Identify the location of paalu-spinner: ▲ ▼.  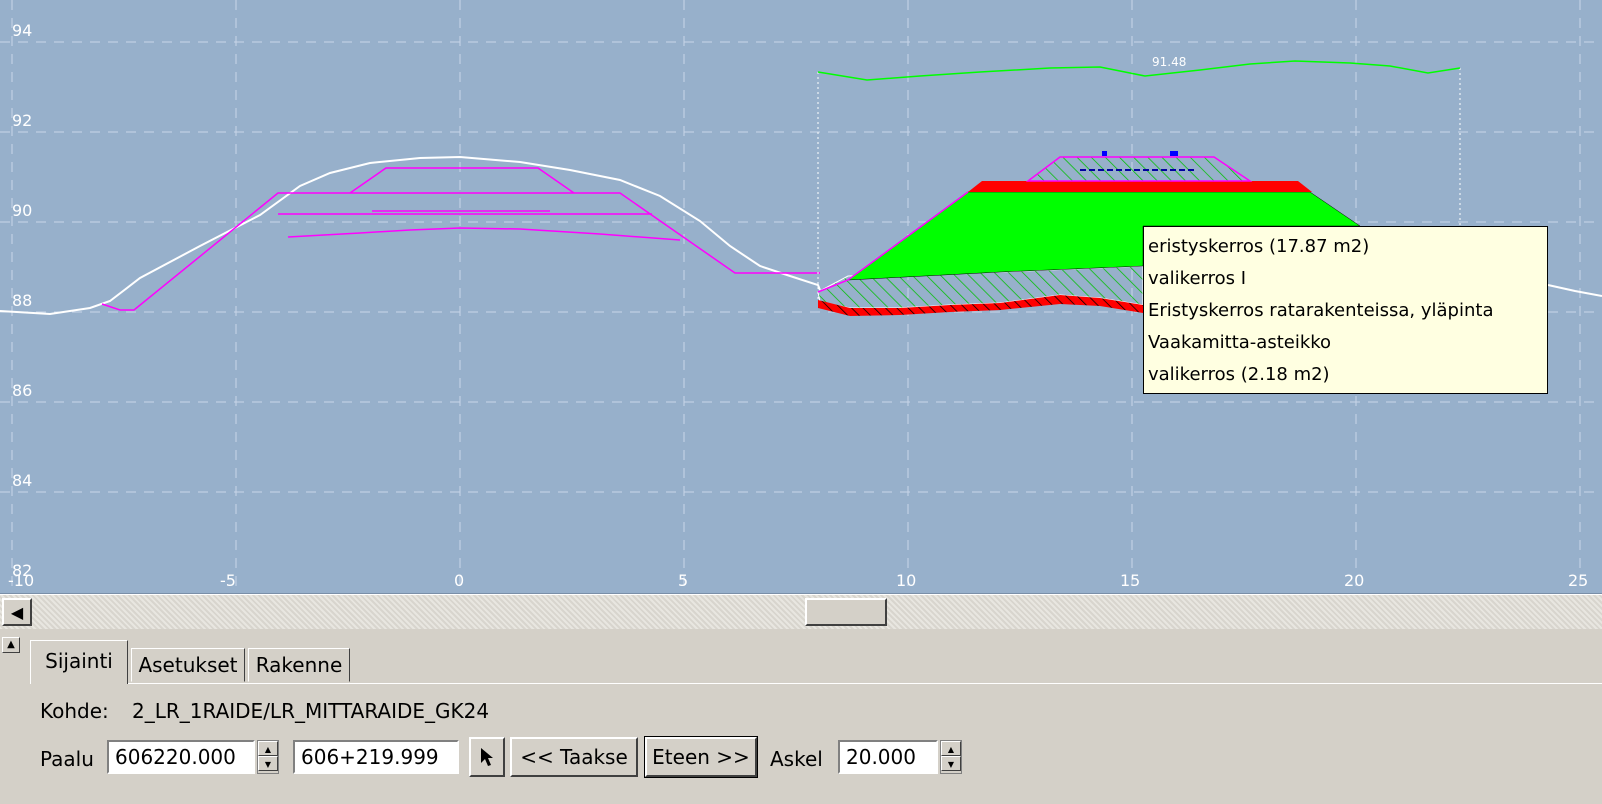
(268, 757).